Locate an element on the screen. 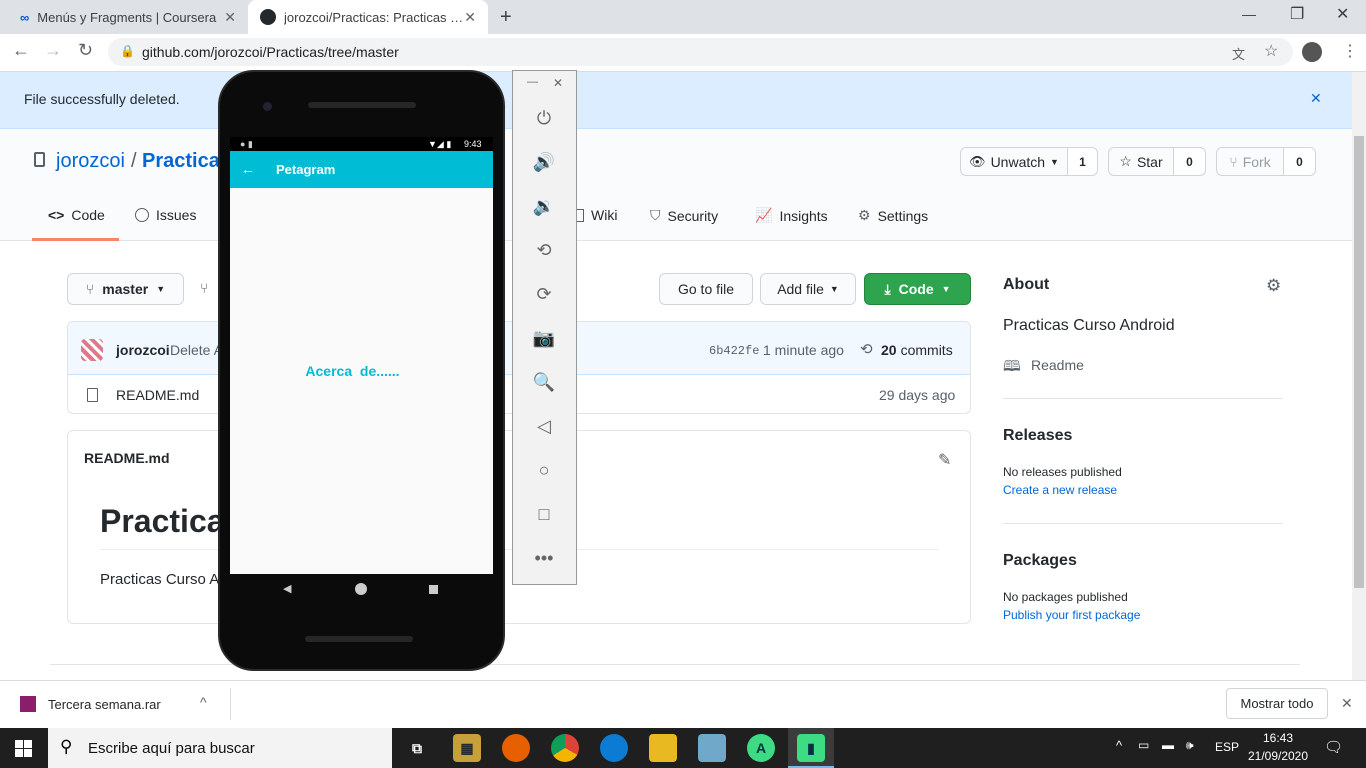  close-window-button: ✕ is located at coordinates (1342, 14).